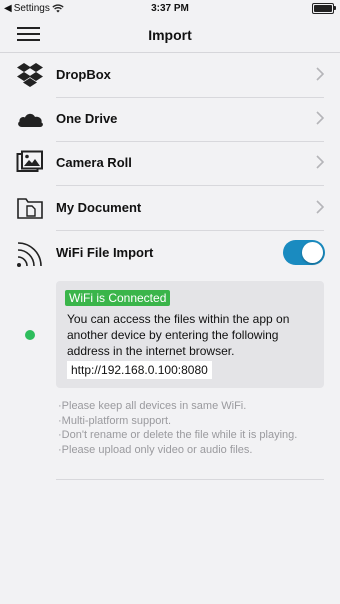 The width and height of the screenshot is (340, 604). I want to click on dropbox-icon, so click(30, 75).